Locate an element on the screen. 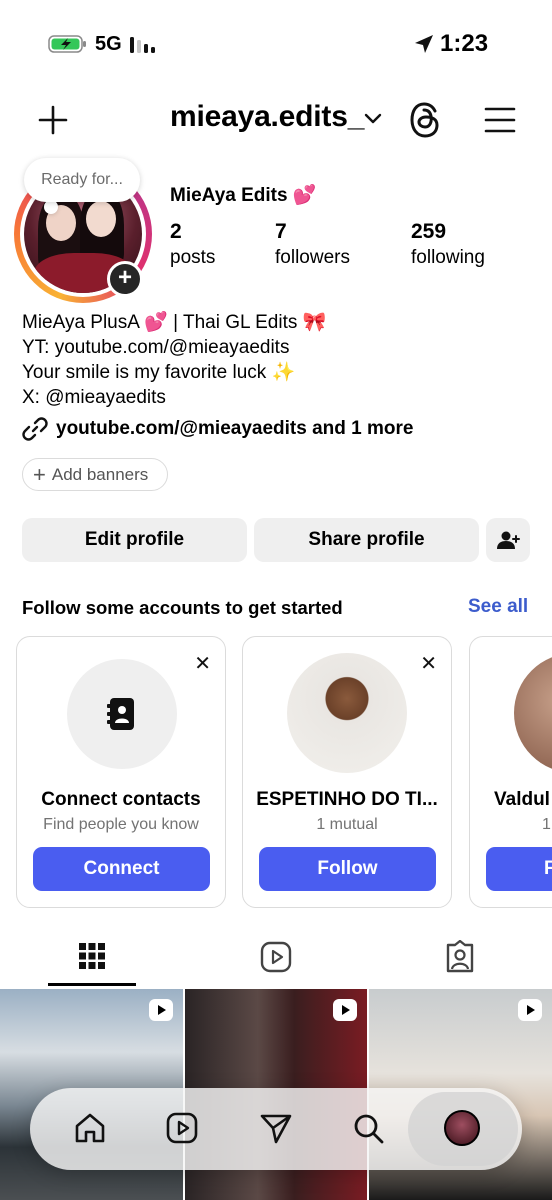 The height and width of the screenshot is (1200, 552). posts-stat: 2 posts is located at coordinates (192, 244).